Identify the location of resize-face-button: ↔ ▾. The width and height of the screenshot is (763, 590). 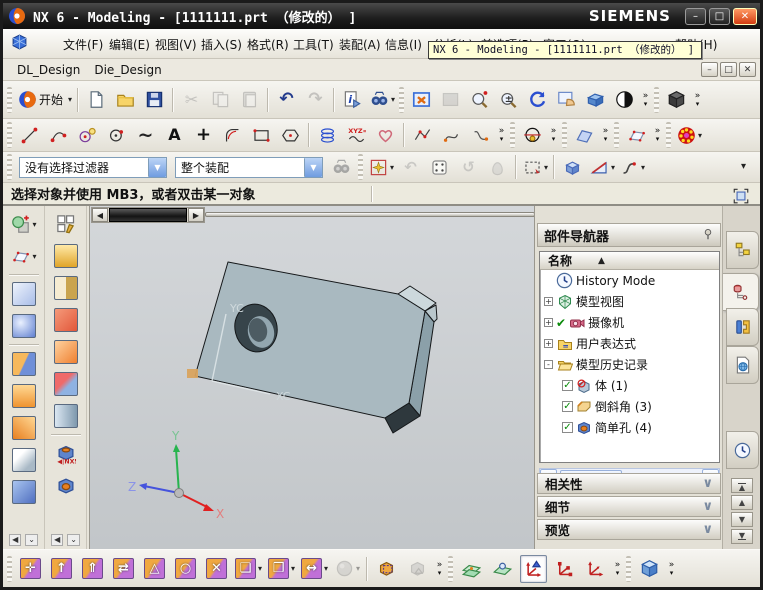
(314, 569).